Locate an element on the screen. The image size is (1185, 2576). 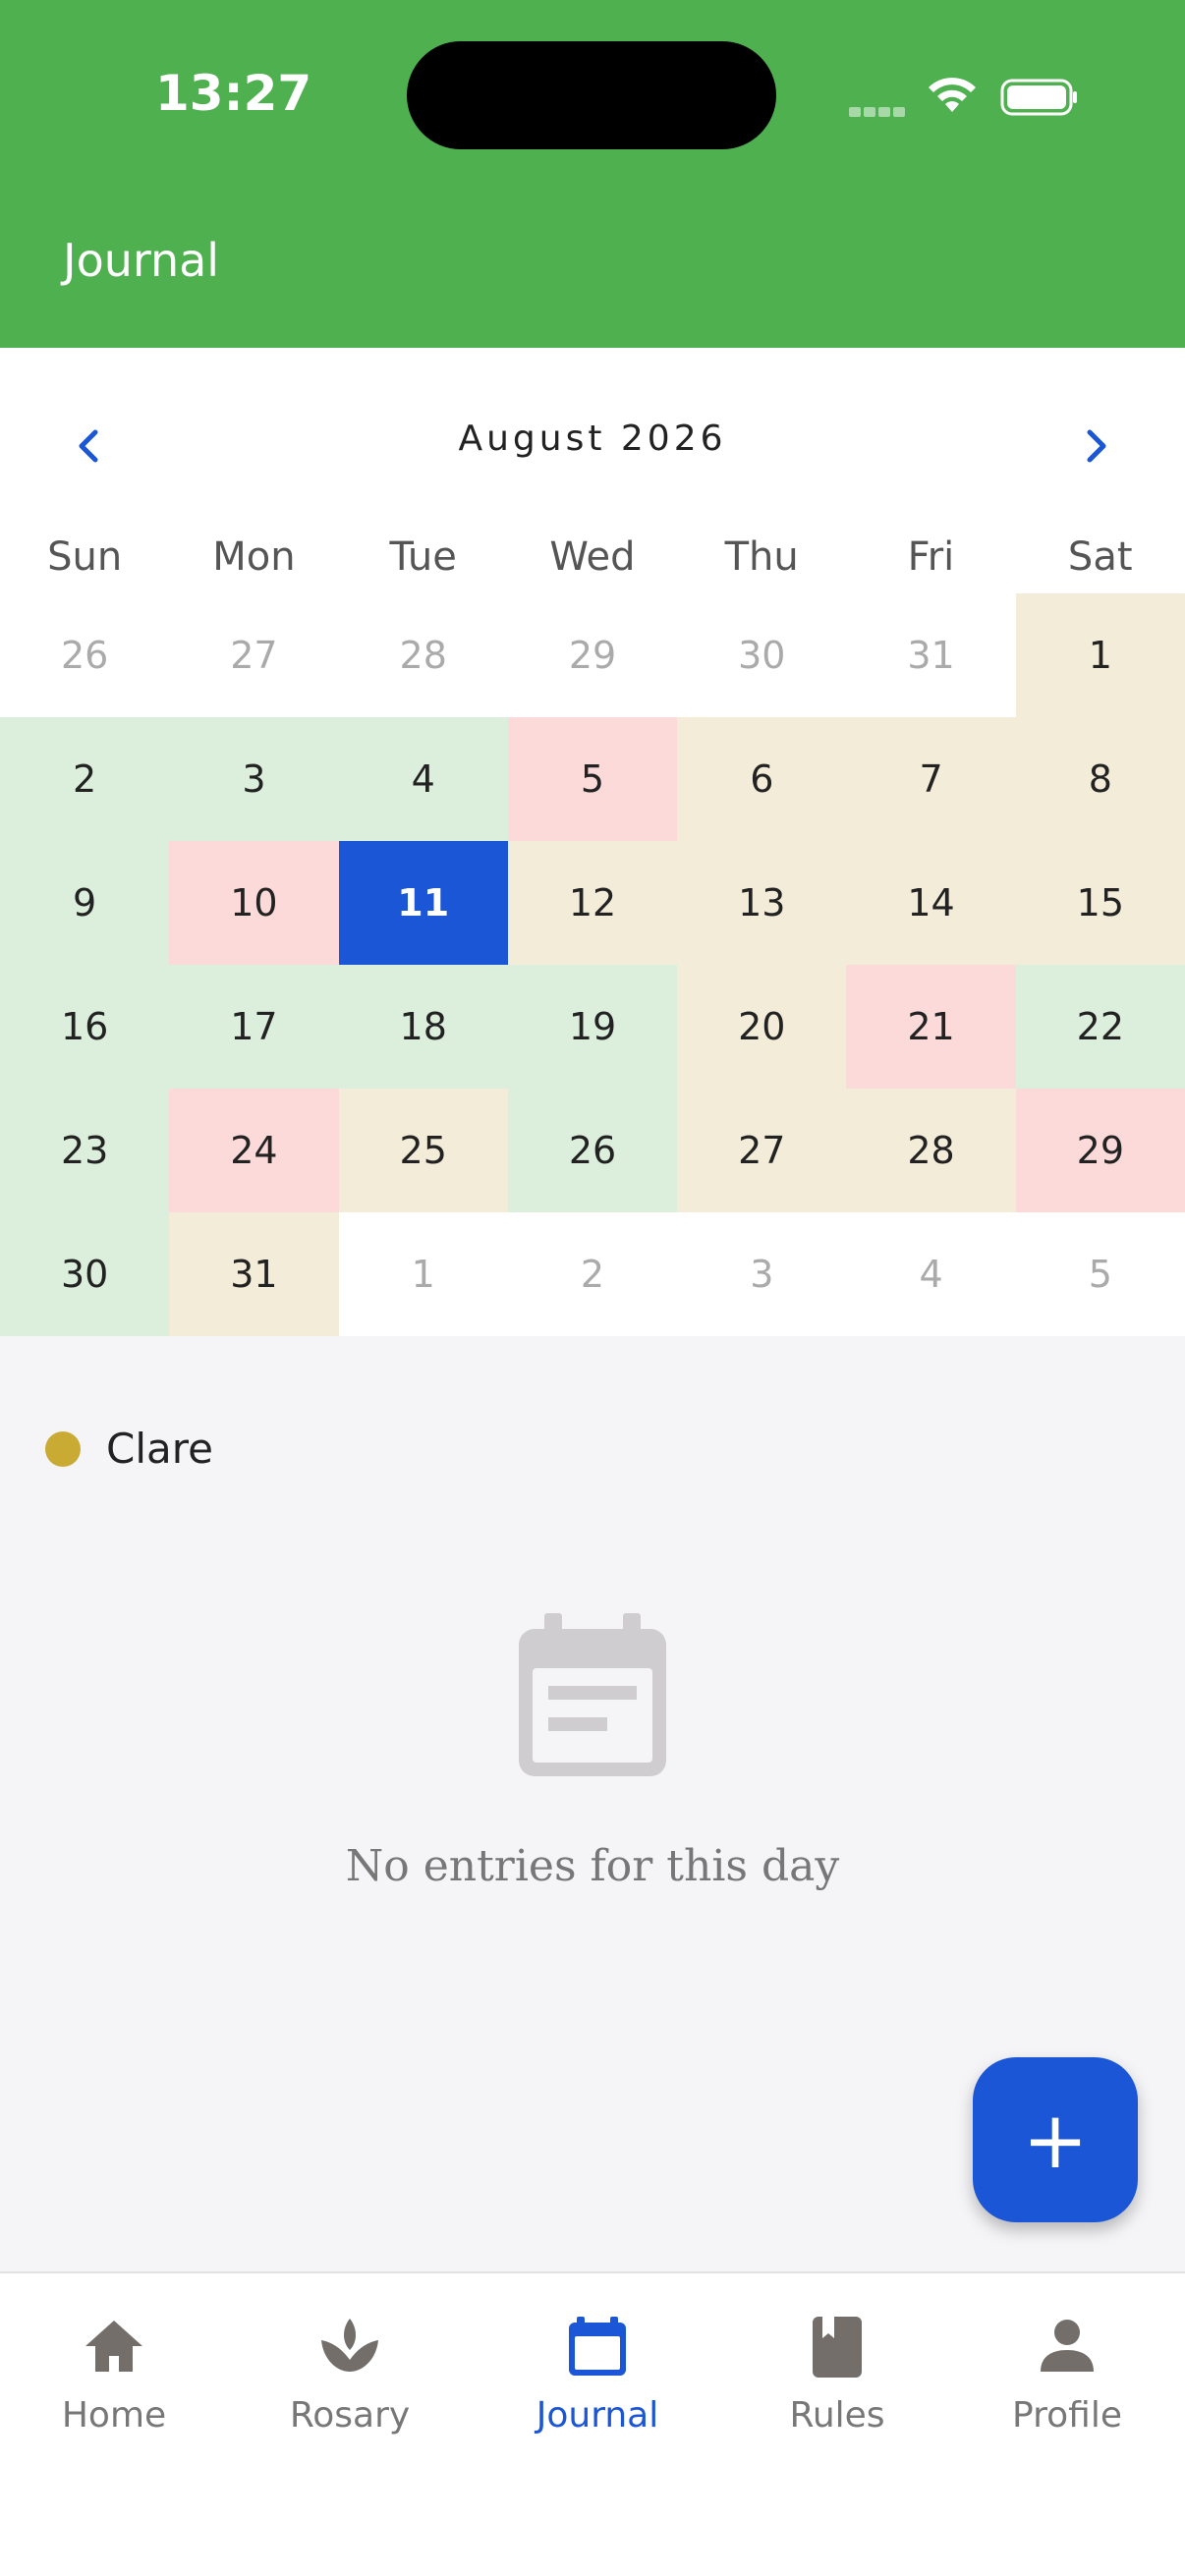
day-cell: 14 is located at coordinates (931, 903).